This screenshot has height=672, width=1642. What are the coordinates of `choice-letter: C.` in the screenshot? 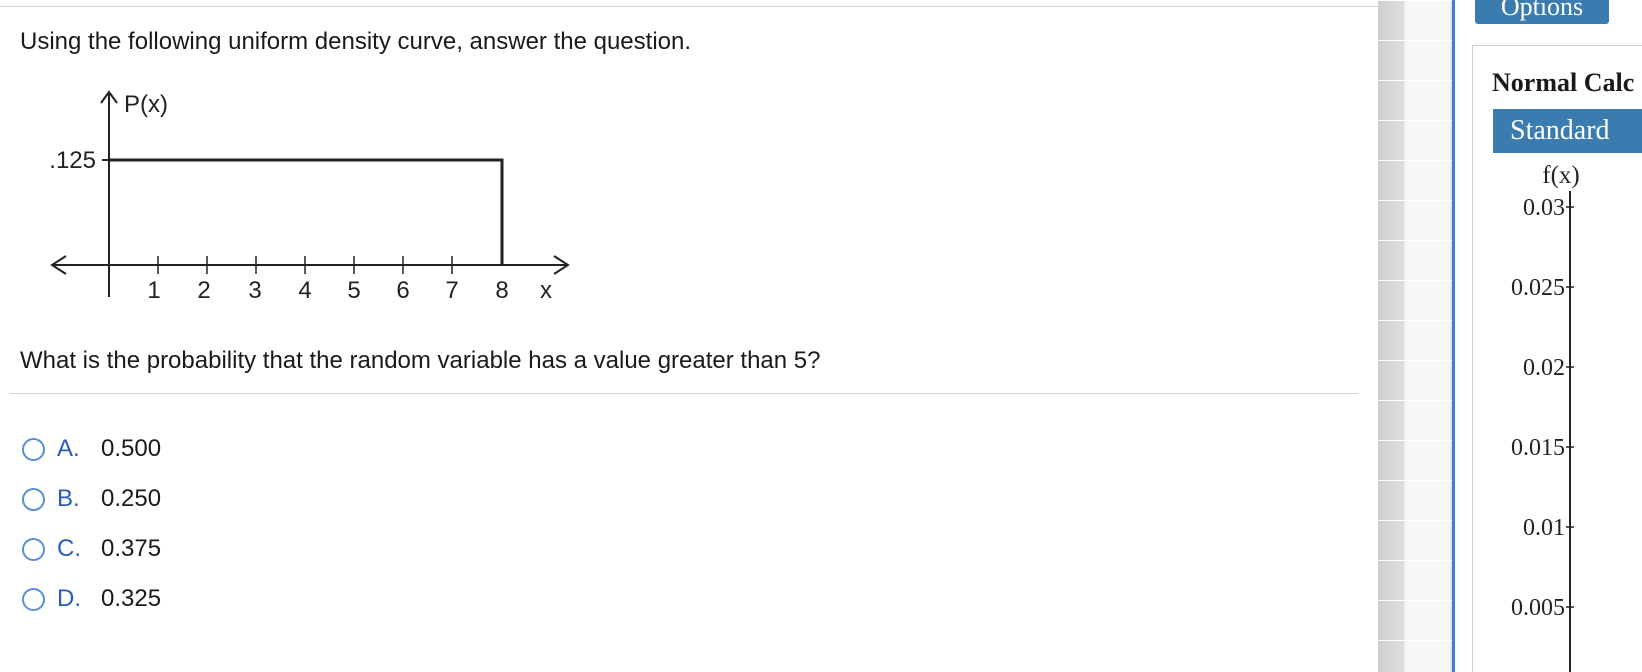 It's located at (69, 548).